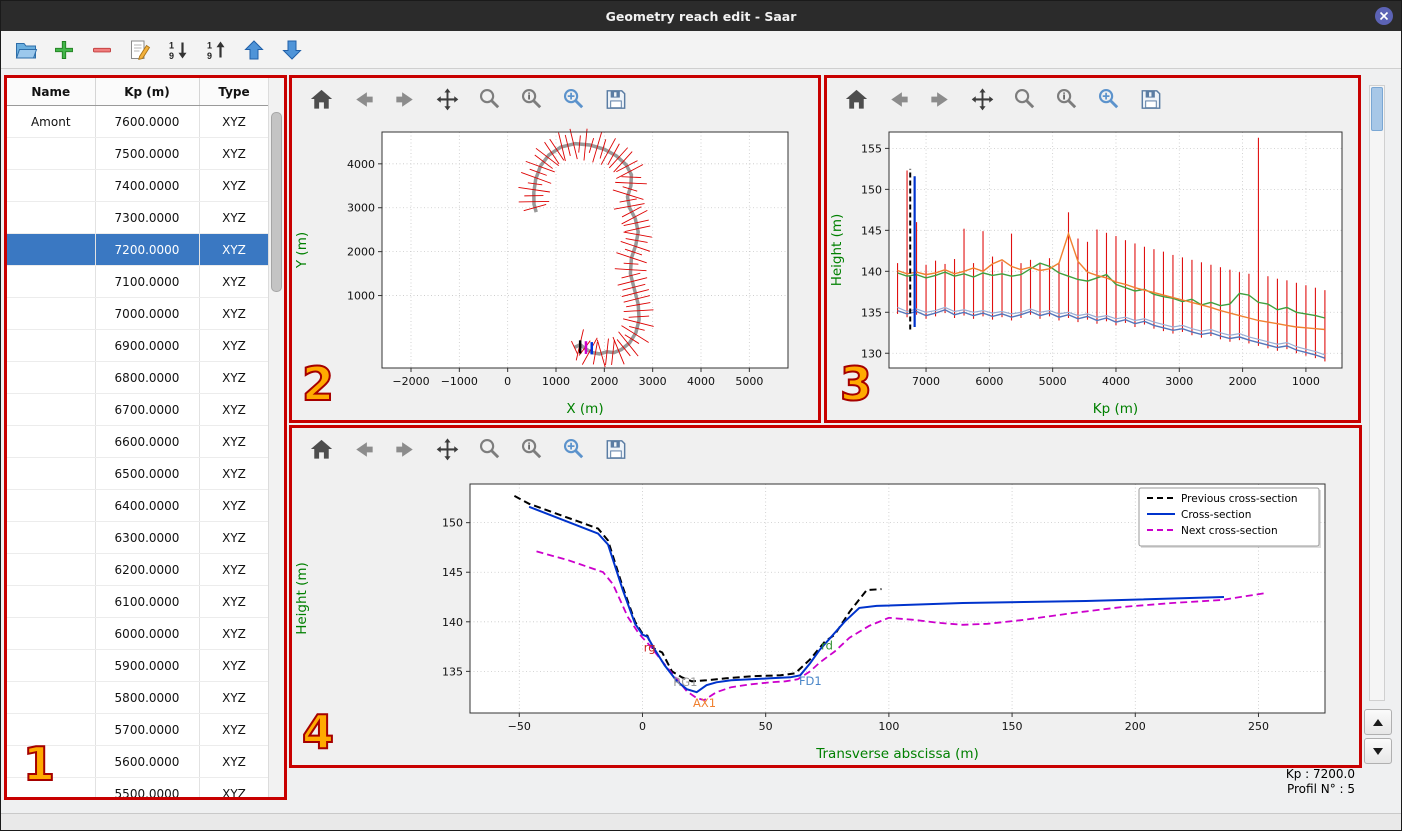  I want to click on table-row: 5800.0000 XYZ, so click(138, 697).